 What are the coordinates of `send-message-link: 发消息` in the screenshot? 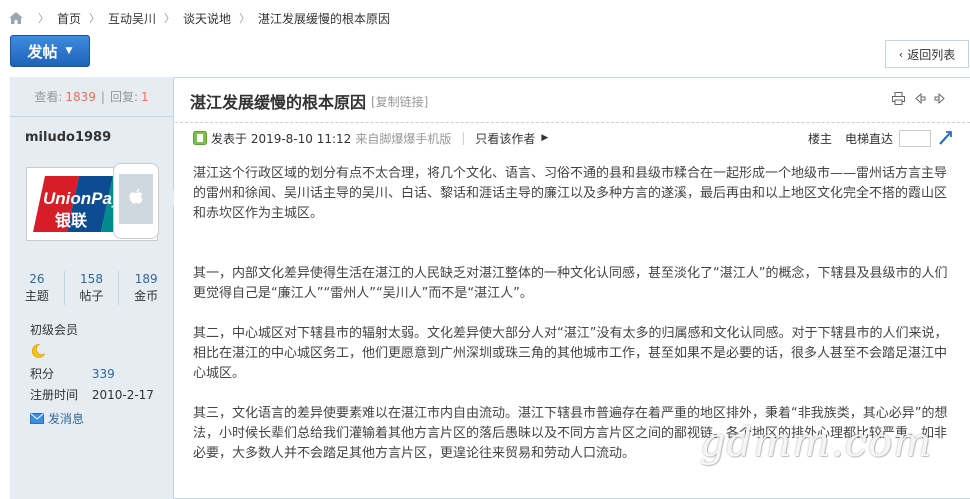 It's located at (57, 418).